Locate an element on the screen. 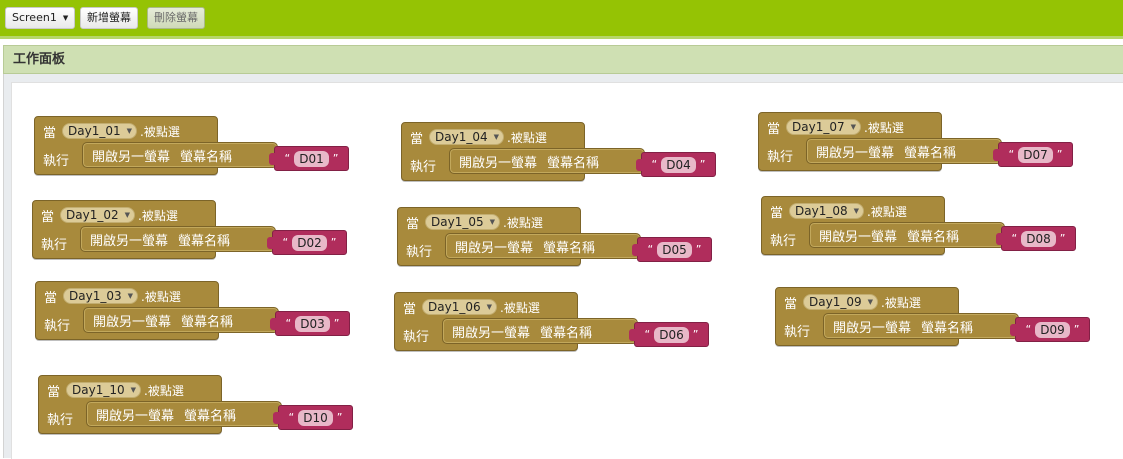 This screenshot has height=459, width=1123. text-block: “D02” is located at coordinates (307, 242).